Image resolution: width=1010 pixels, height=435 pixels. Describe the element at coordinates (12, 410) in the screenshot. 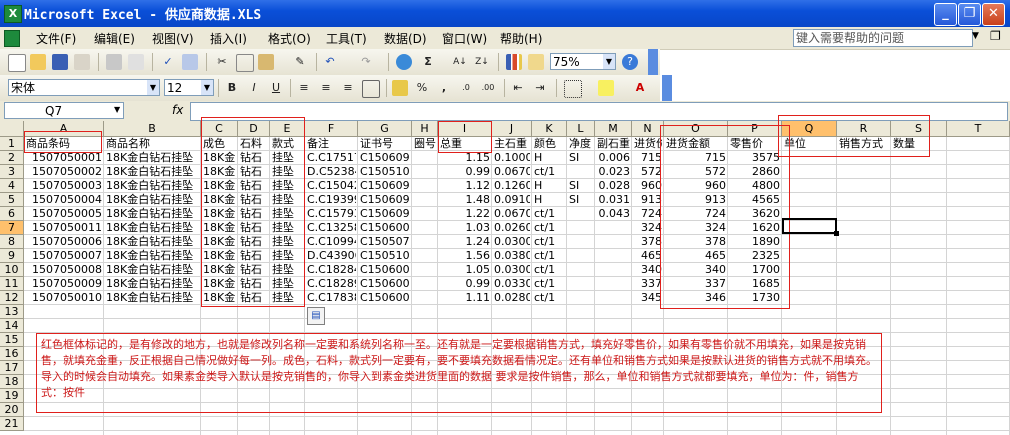

I see `row-header-20: 20` at that location.